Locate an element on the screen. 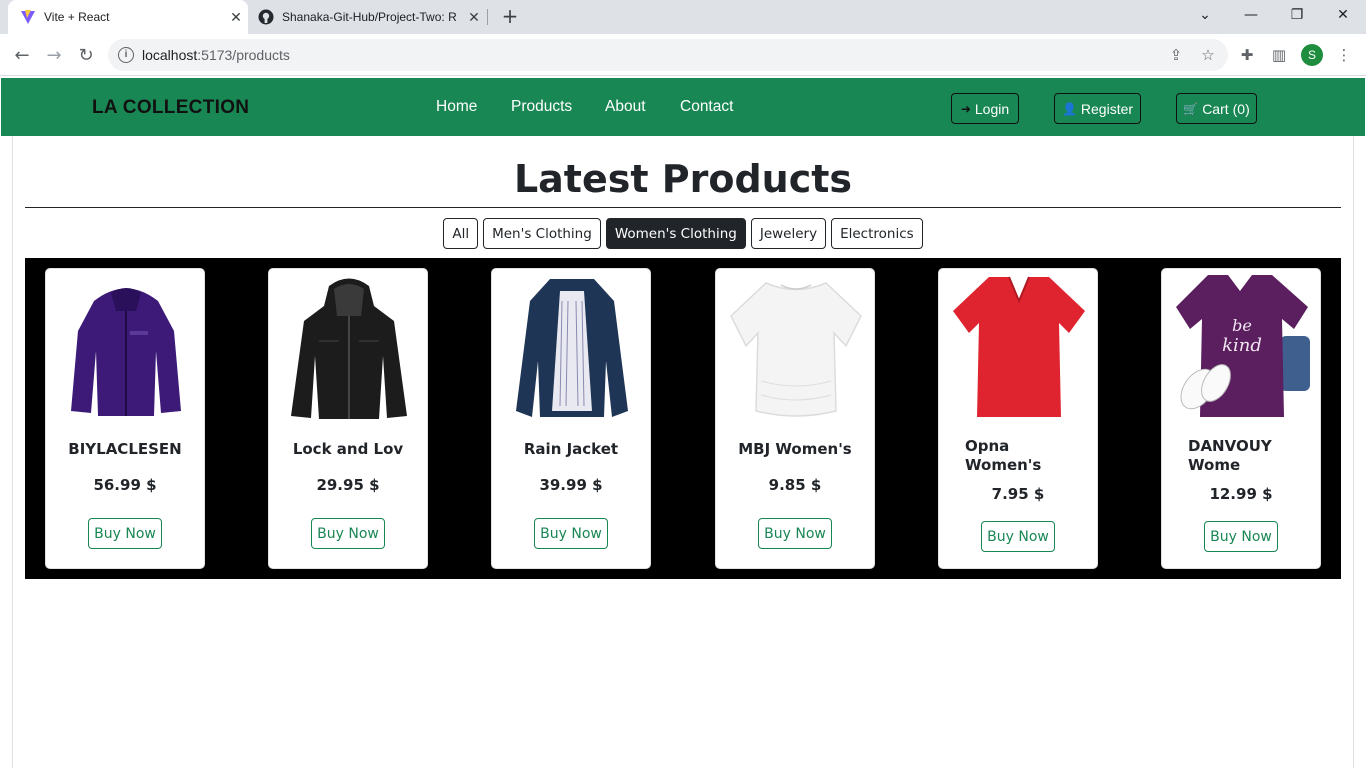 The width and height of the screenshot is (1366, 768). tab-title: Shanaka-Git-Hub/Project-Two: R is located at coordinates (369, 17).